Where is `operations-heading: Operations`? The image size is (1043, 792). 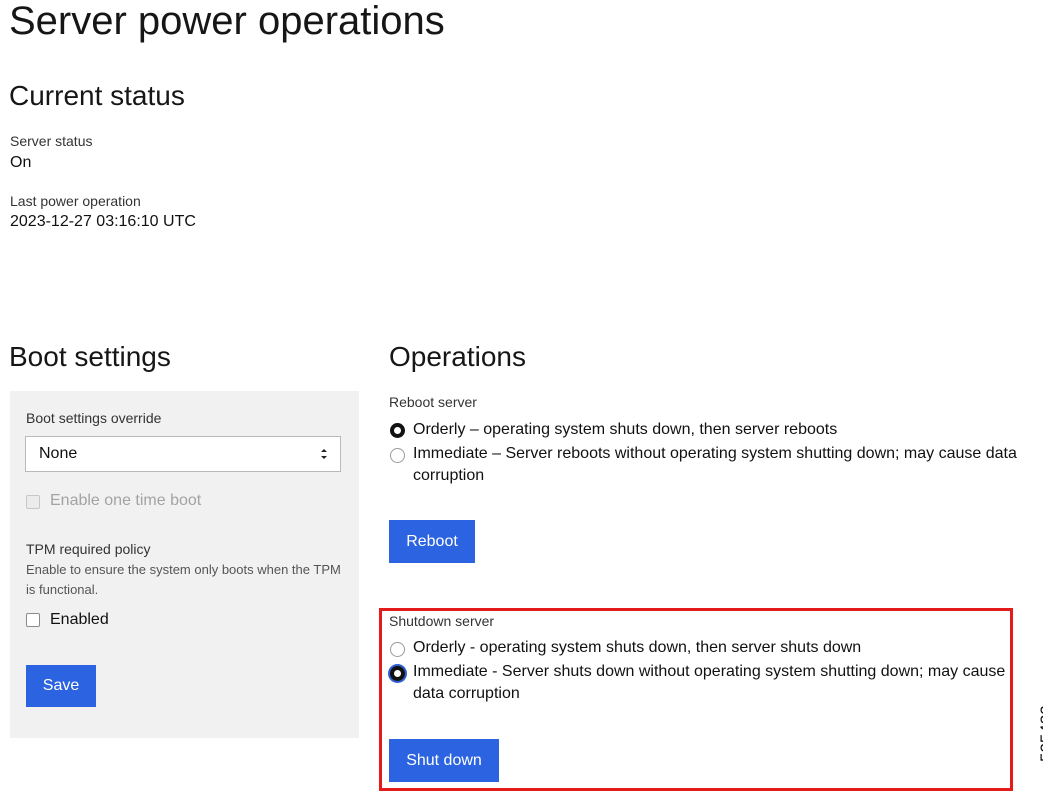 operations-heading: Operations is located at coordinates (457, 356).